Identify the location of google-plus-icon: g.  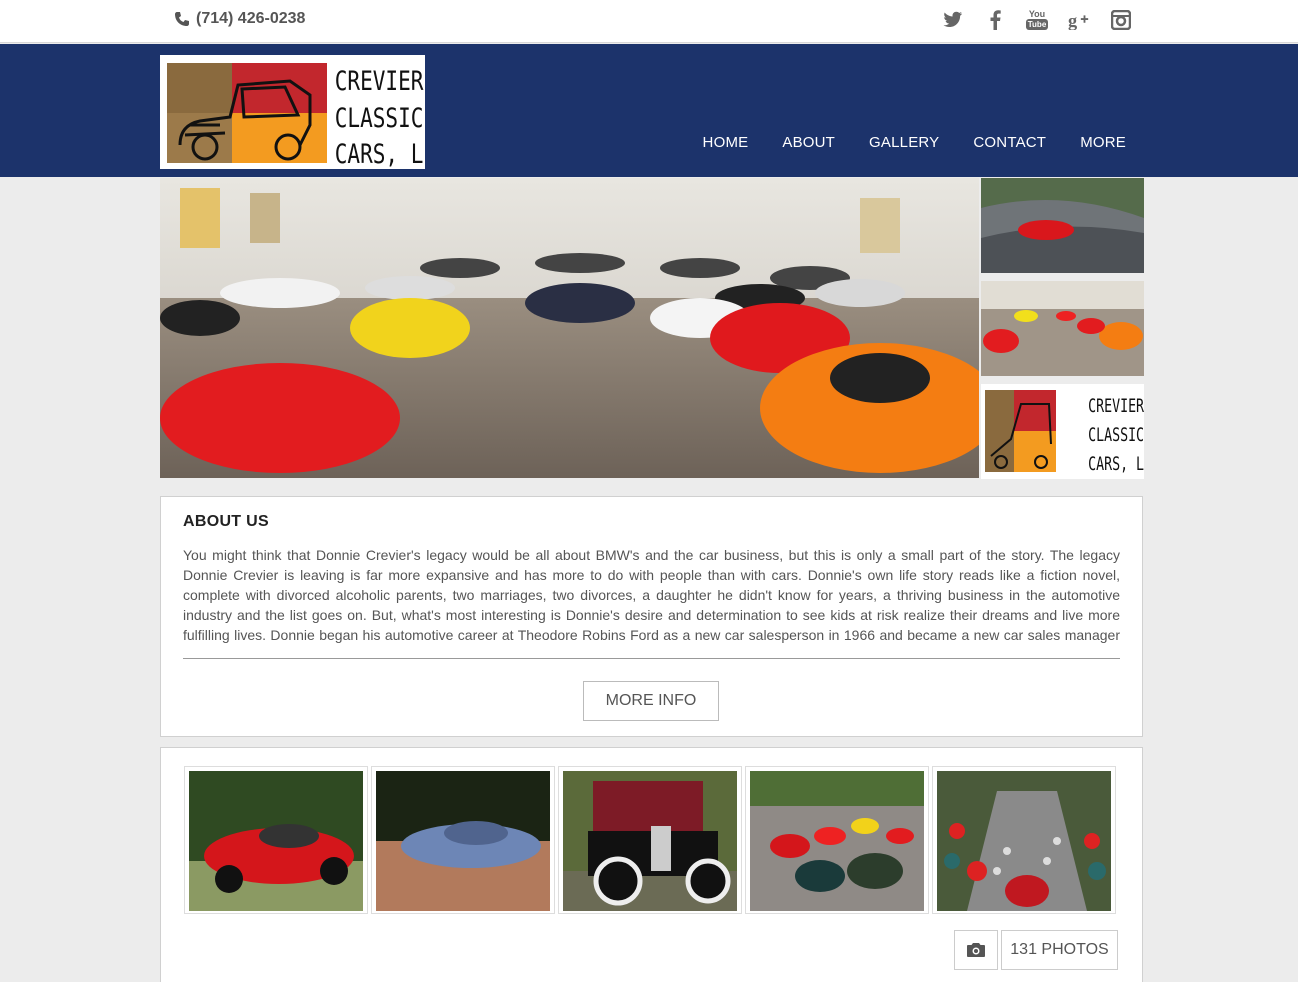
(1079, 20).